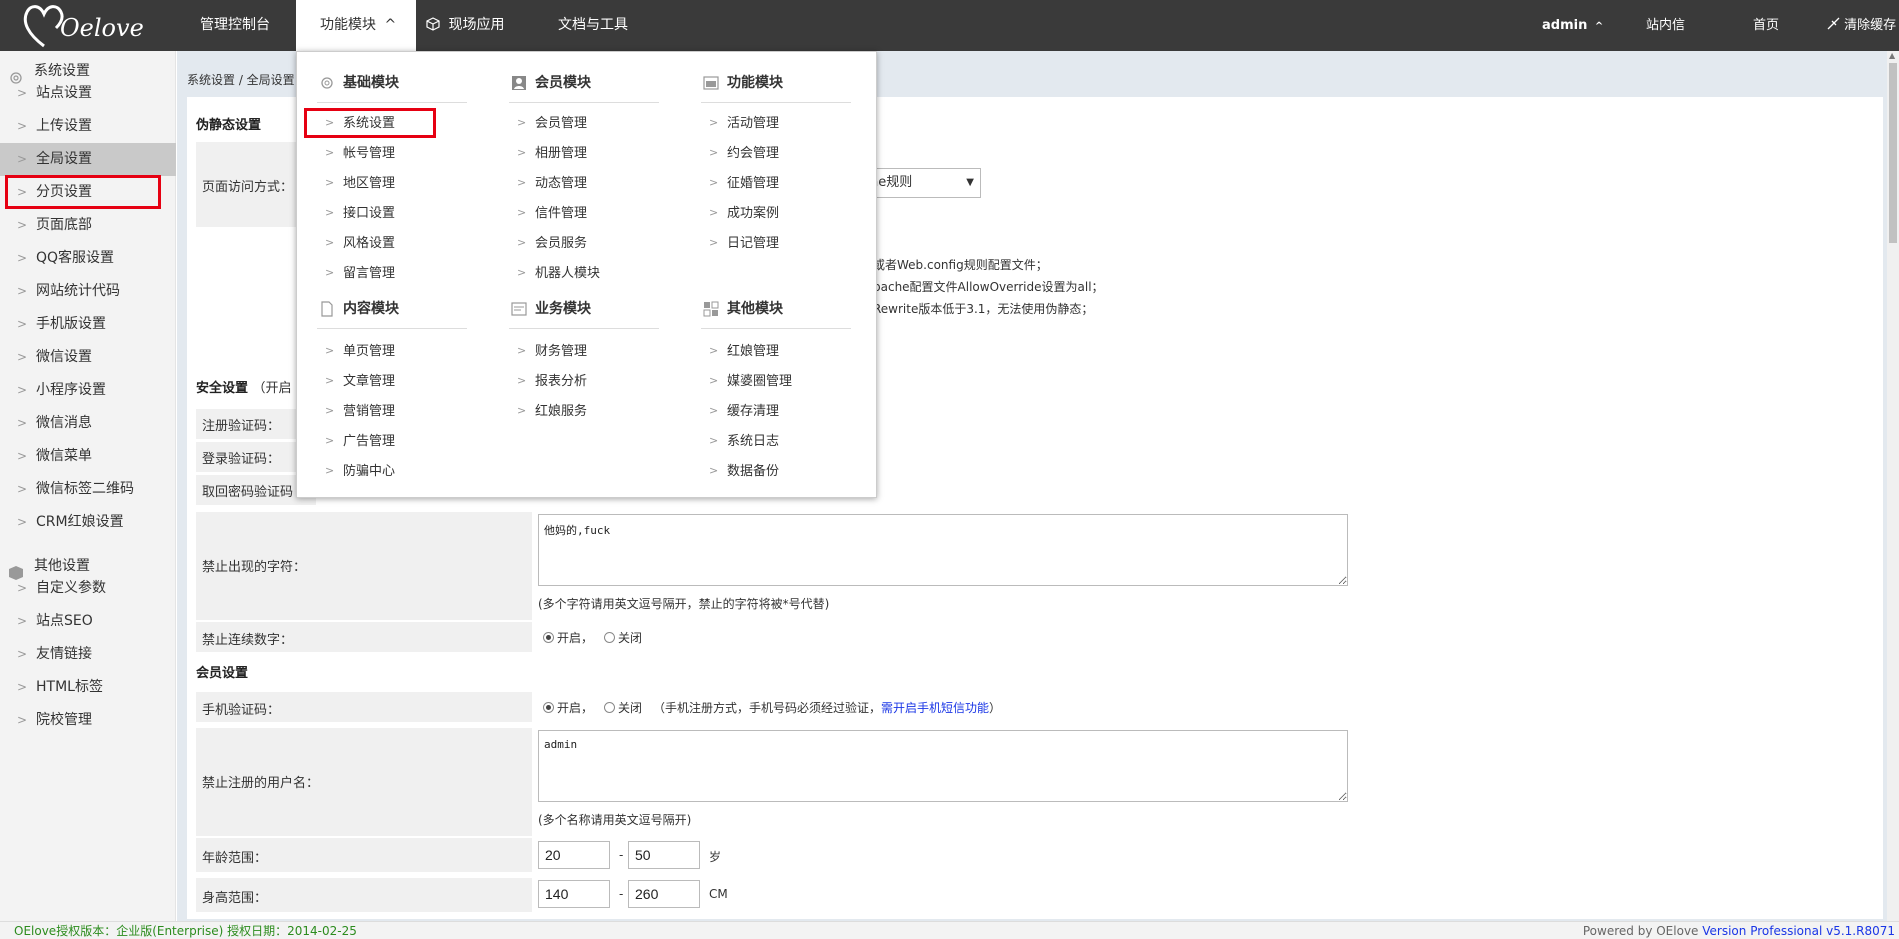 This screenshot has height=939, width=1899. What do you see at coordinates (568, 637) in the screenshot?
I see `forbid-digits-radio-on: 开启，` at bounding box center [568, 637].